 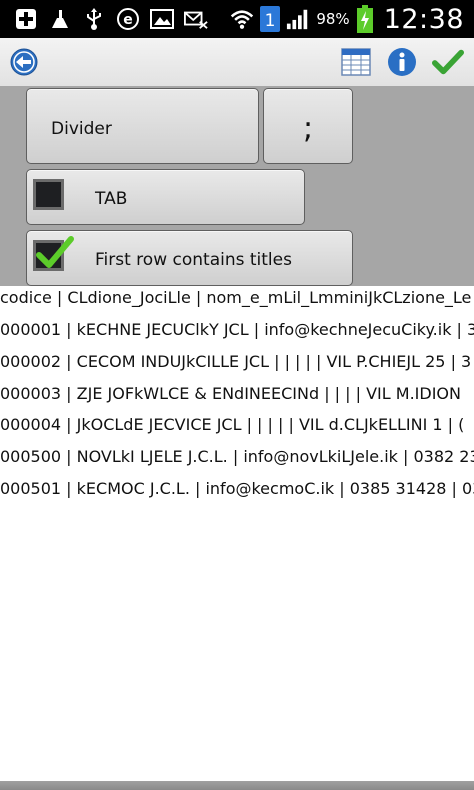 I want to click on usb-icon, so click(x=94, y=19).